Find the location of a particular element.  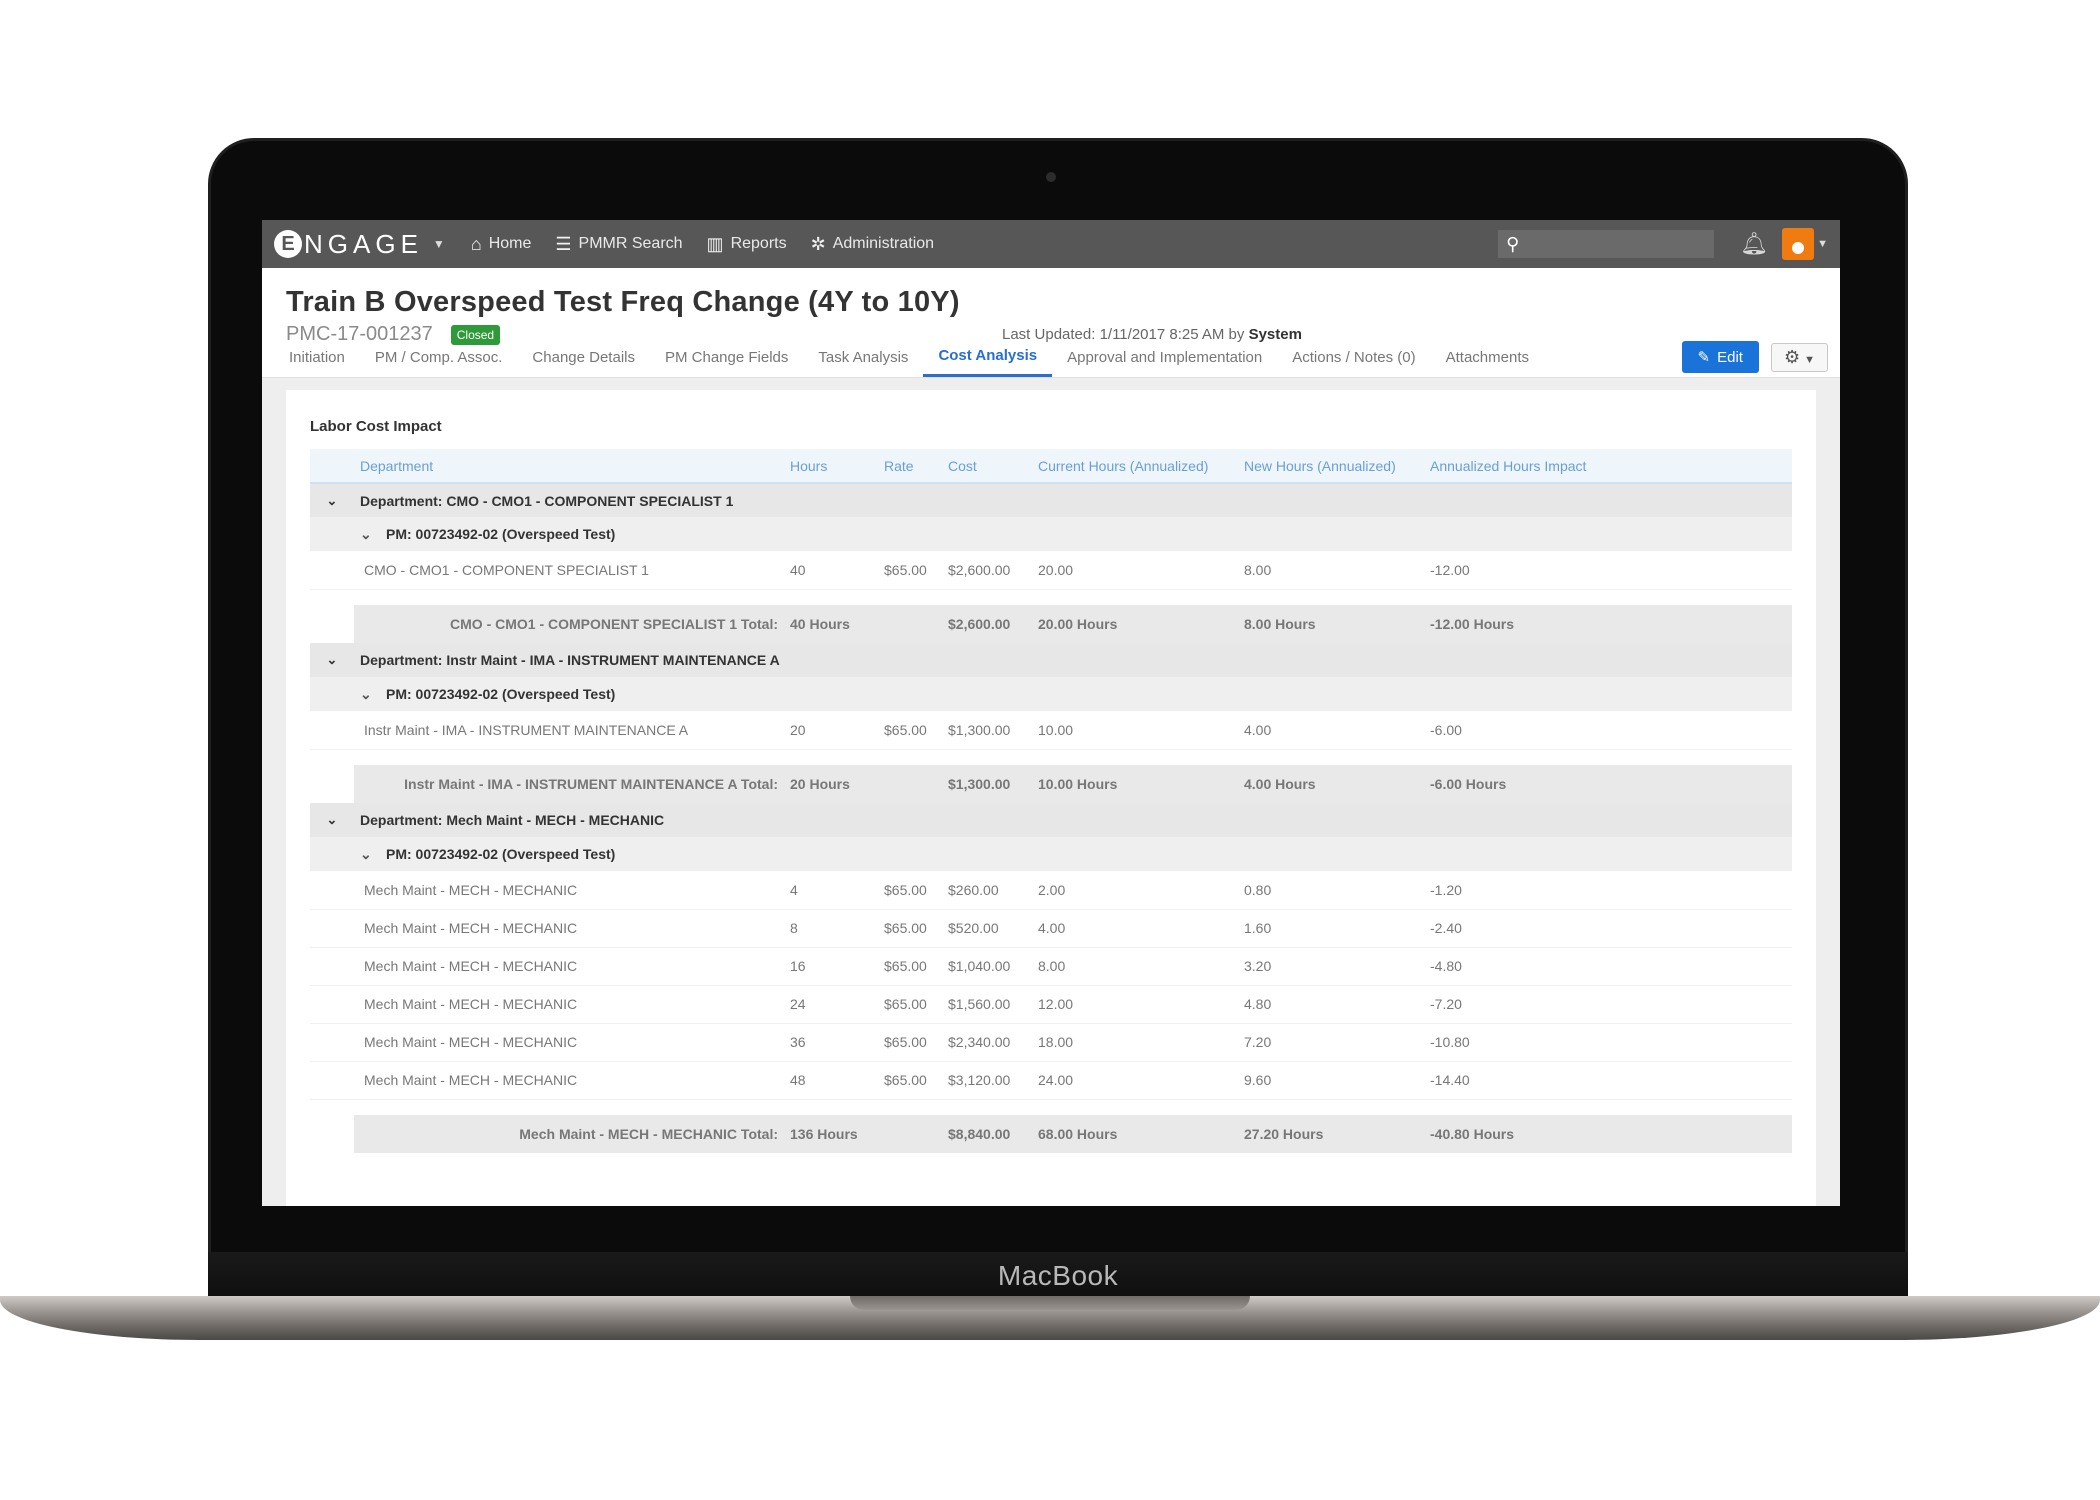

tab-approval-implementation: Approval and Implementation is located at coordinates (1164, 357).